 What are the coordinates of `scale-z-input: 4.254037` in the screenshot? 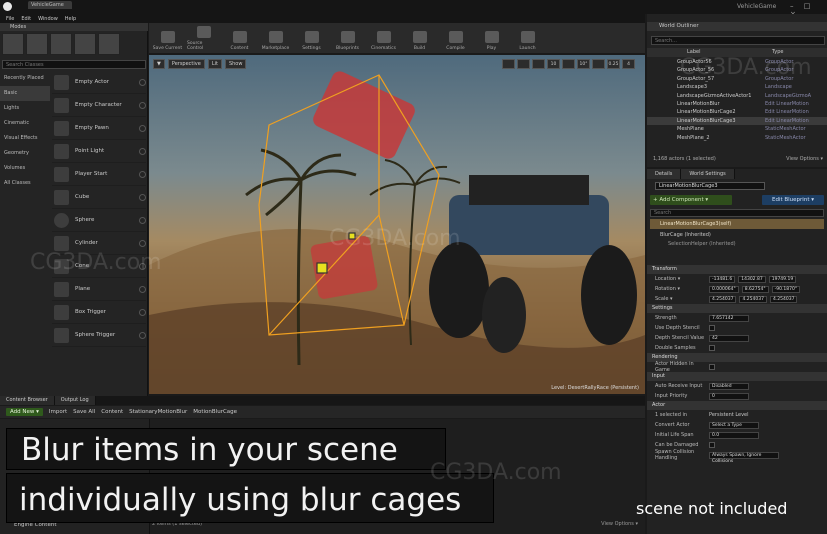 It's located at (783, 299).